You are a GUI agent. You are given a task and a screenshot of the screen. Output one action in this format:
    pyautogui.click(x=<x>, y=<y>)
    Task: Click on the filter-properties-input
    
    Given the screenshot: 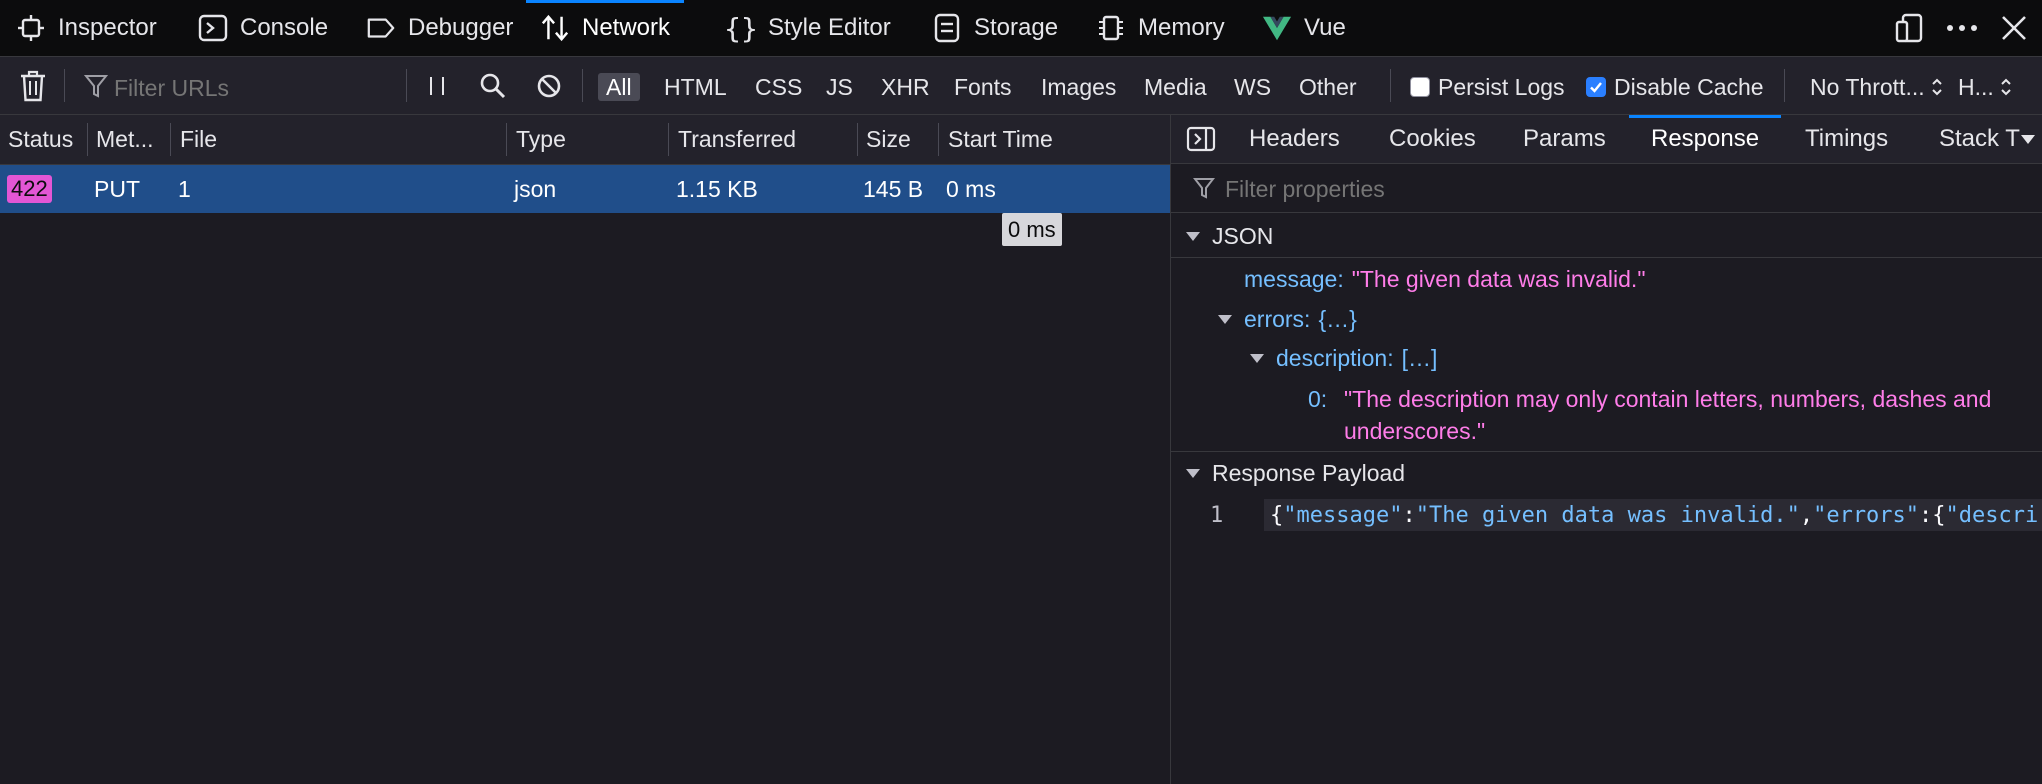 What is the action you would take?
    pyautogui.click(x=1615, y=189)
    